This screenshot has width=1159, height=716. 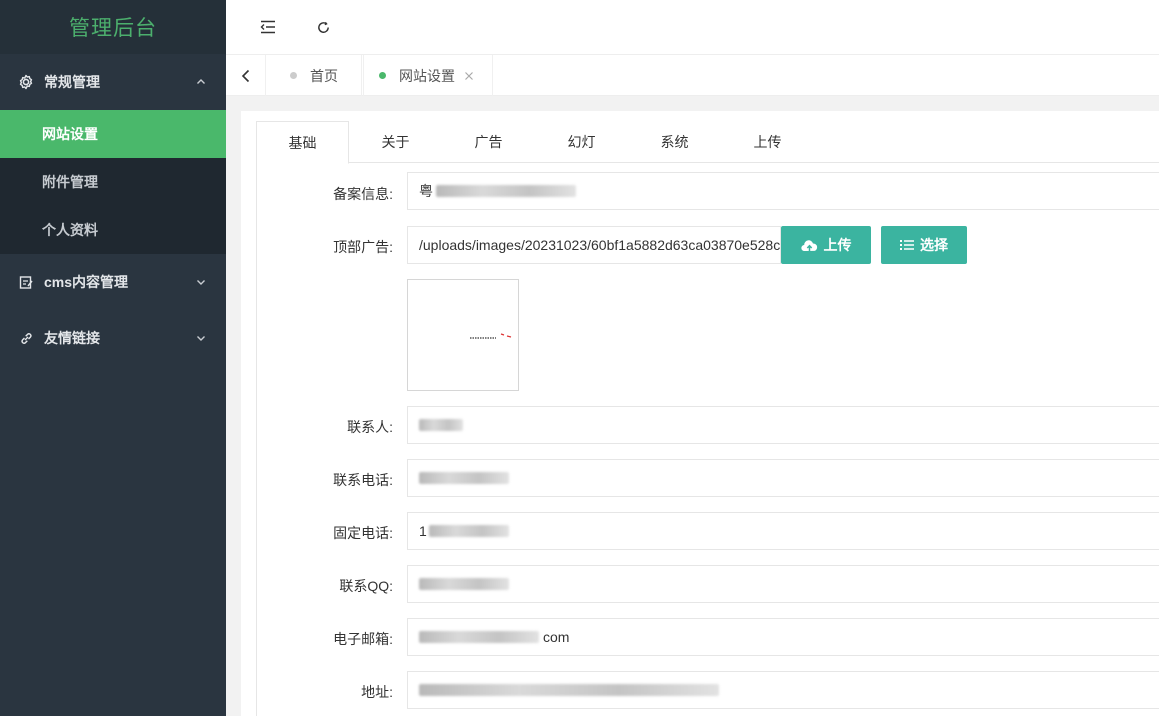 I want to click on upload-button: 上传, so click(x=826, y=245).